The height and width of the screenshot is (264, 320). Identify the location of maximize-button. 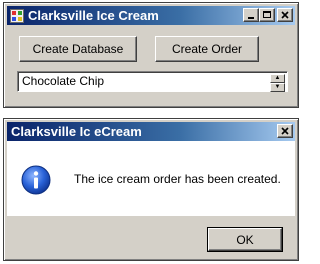
(267, 15).